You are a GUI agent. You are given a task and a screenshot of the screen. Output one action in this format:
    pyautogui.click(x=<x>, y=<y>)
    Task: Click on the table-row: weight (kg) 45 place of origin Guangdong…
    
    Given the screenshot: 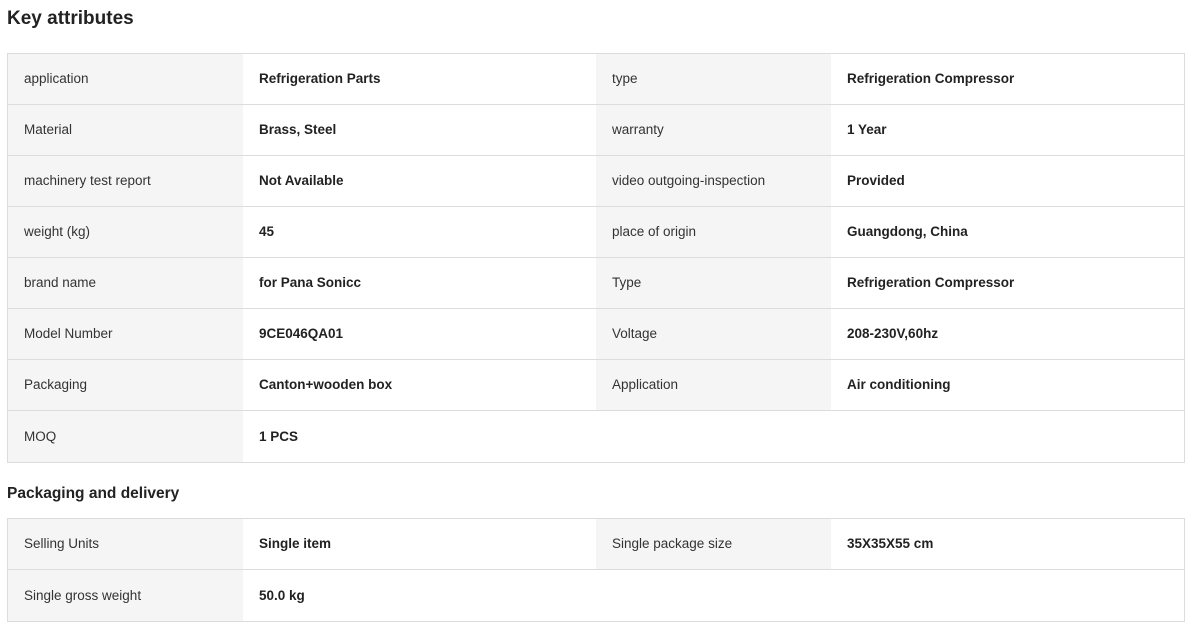 What is the action you would take?
    pyautogui.click(x=596, y=232)
    